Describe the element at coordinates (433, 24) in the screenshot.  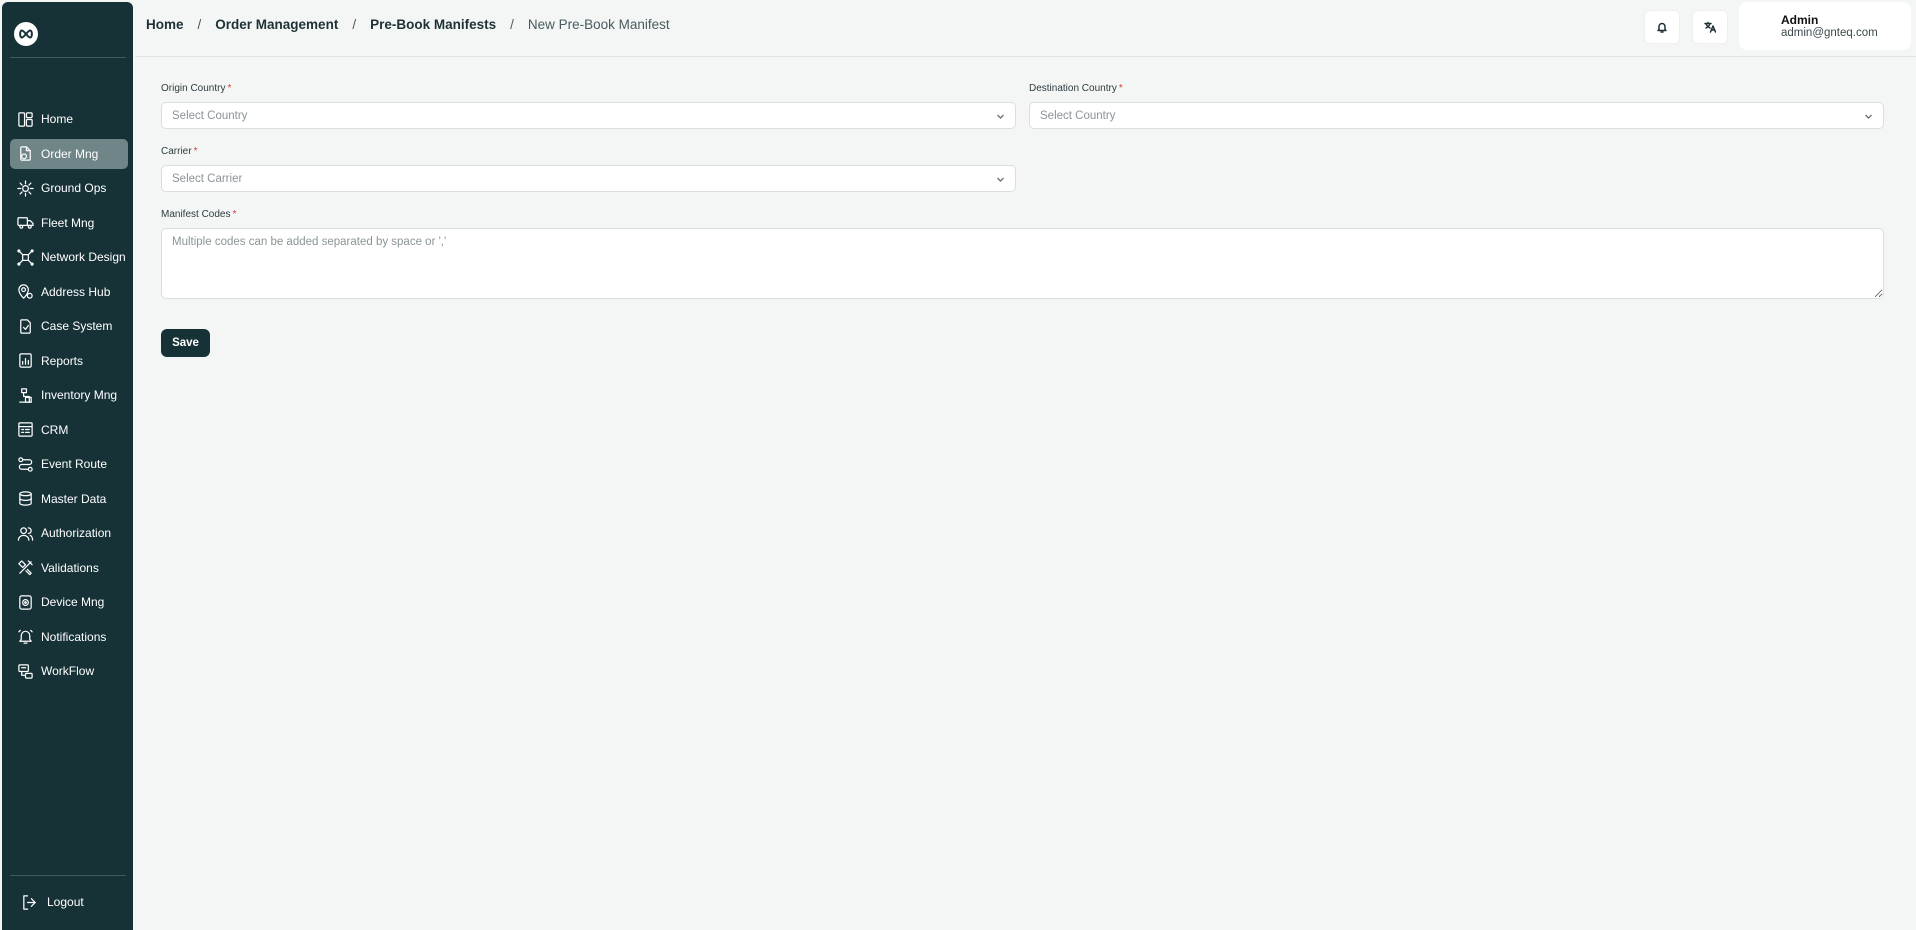
I see `breadcrumb-pre-book-manifests: Pre-Book Manifests` at that location.